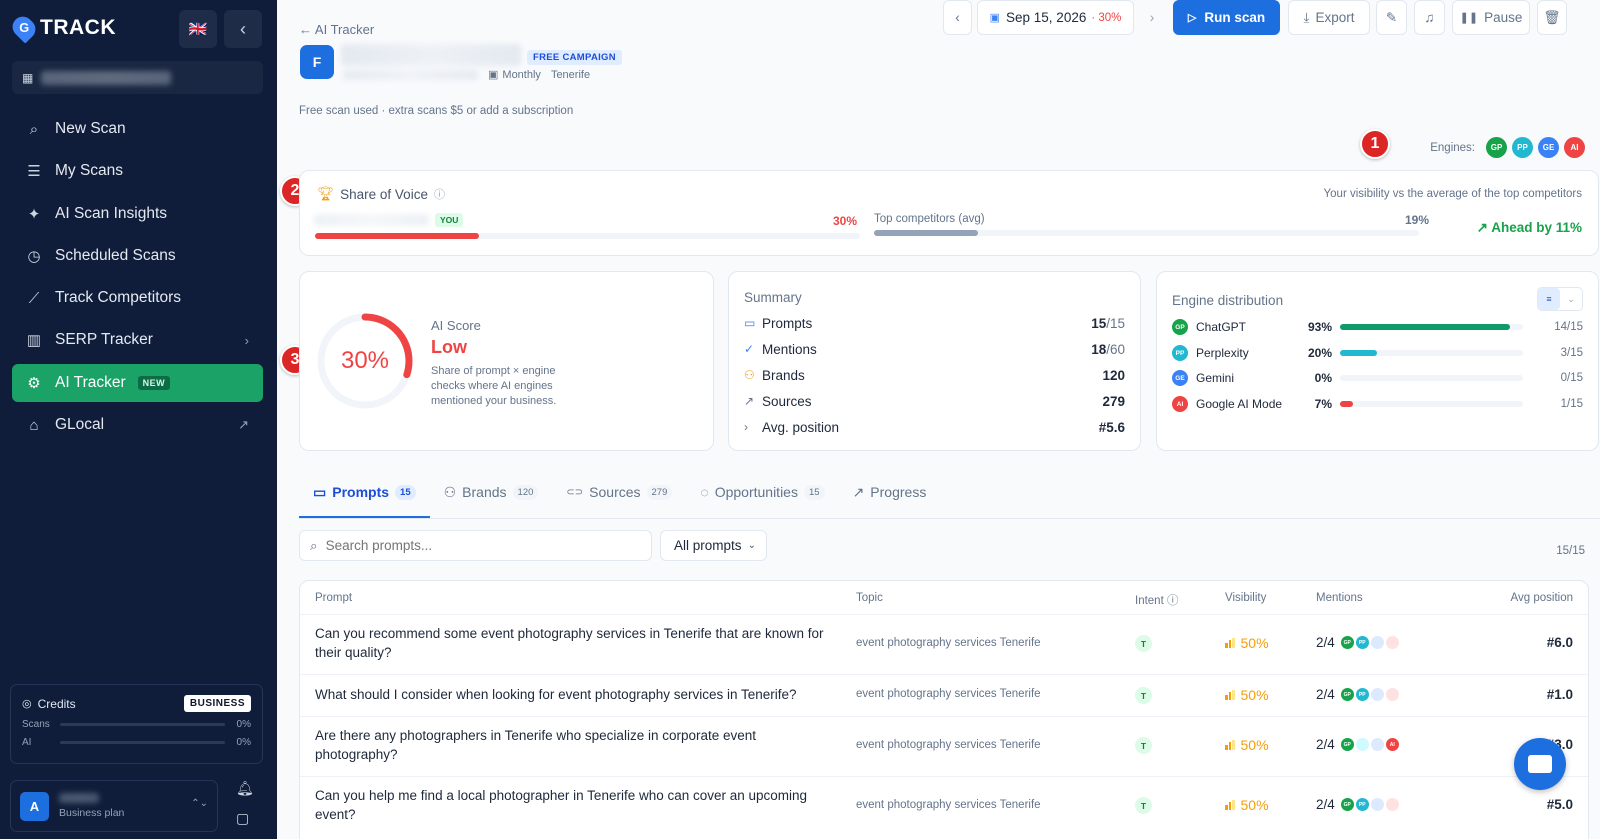 This screenshot has height=839, width=1600. Describe the element at coordinates (1540, 764) in the screenshot. I see `support-chat-button` at that location.